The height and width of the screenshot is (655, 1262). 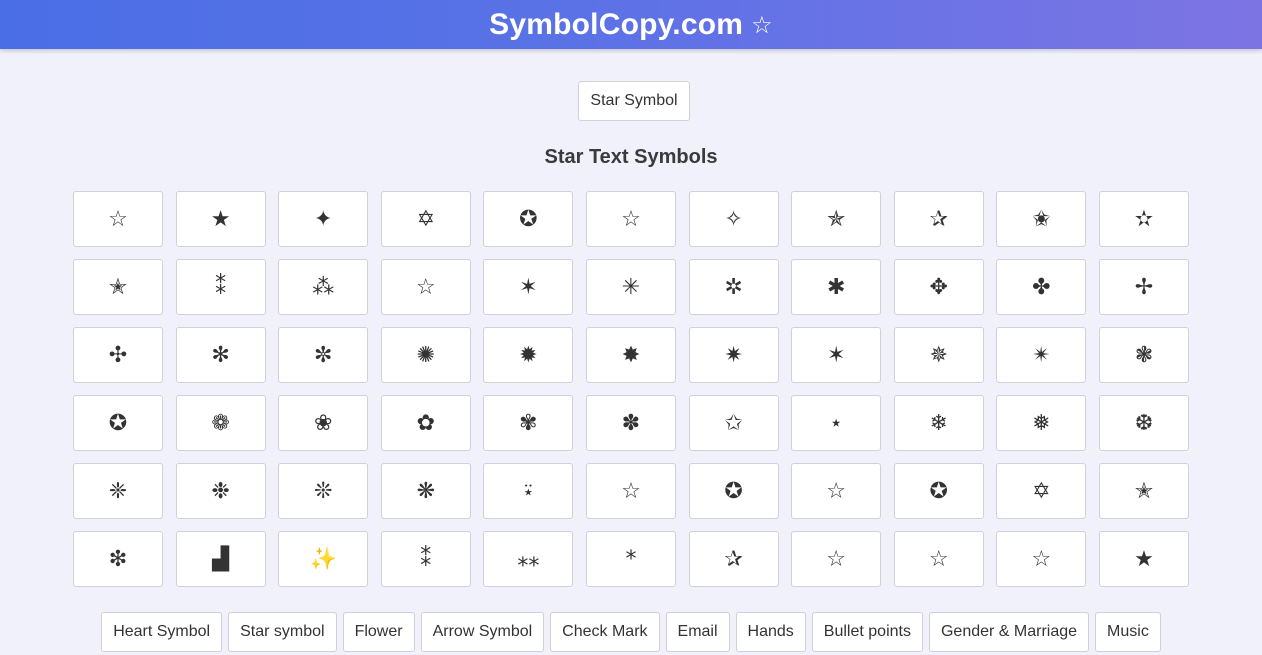 I want to click on symbol-cell: ❀, so click(x=323, y=423).